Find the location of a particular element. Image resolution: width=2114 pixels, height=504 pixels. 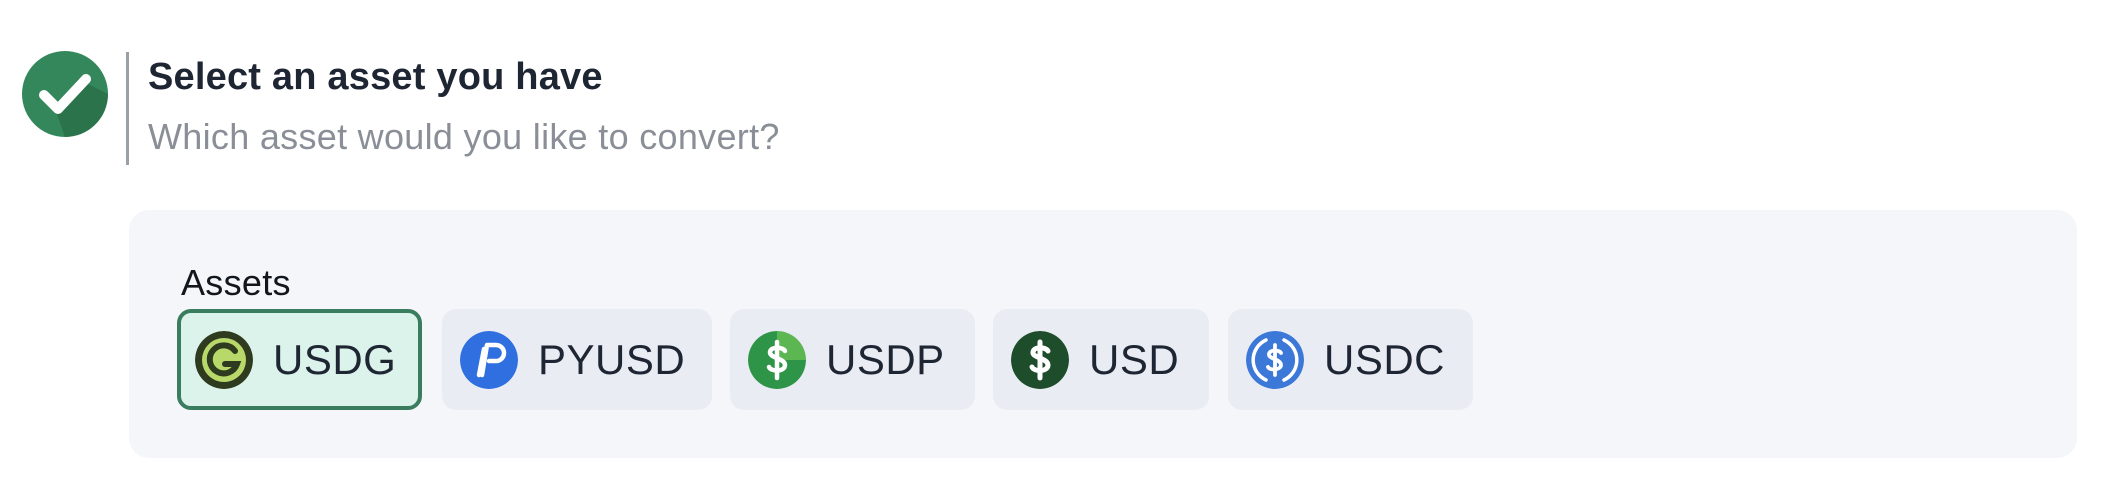

assets-label: Assets is located at coordinates (236, 282).